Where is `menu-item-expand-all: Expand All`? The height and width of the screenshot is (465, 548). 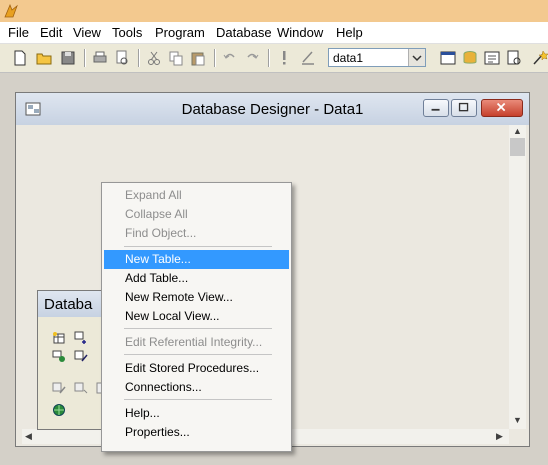
menu-item-expand-all: Expand All is located at coordinates (196, 195).